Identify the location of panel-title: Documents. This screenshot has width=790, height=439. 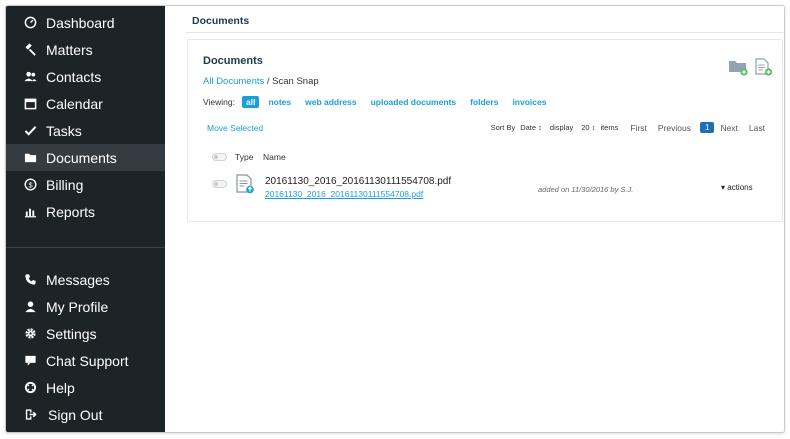
(233, 61).